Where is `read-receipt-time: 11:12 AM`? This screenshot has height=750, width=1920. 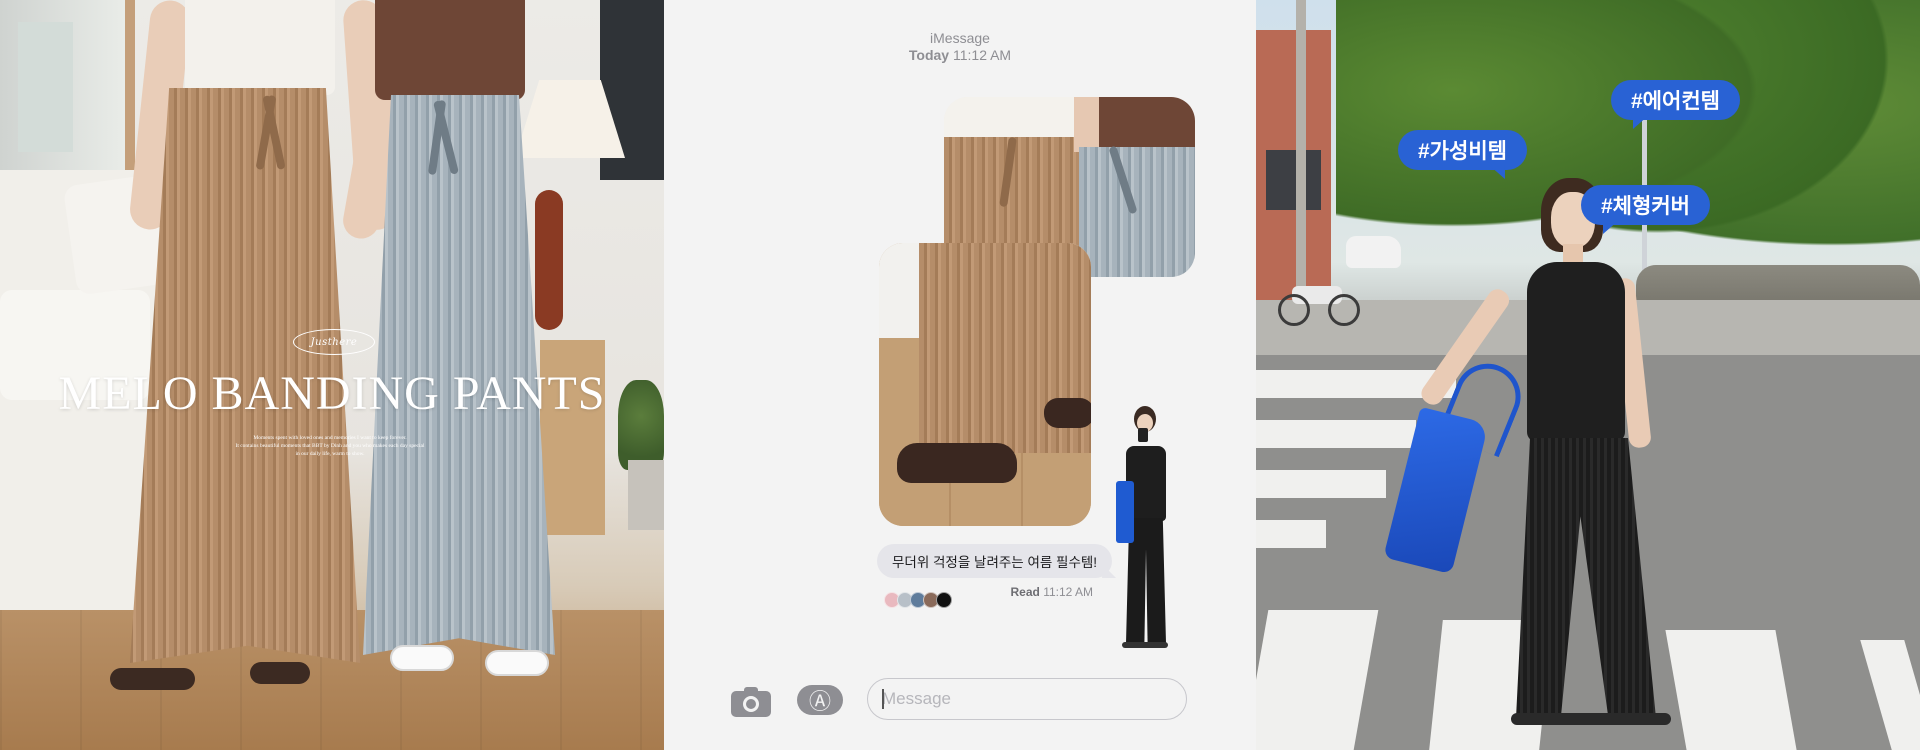
read-receipt-time: 11:12 AM is located at coordinates (1068, 592).